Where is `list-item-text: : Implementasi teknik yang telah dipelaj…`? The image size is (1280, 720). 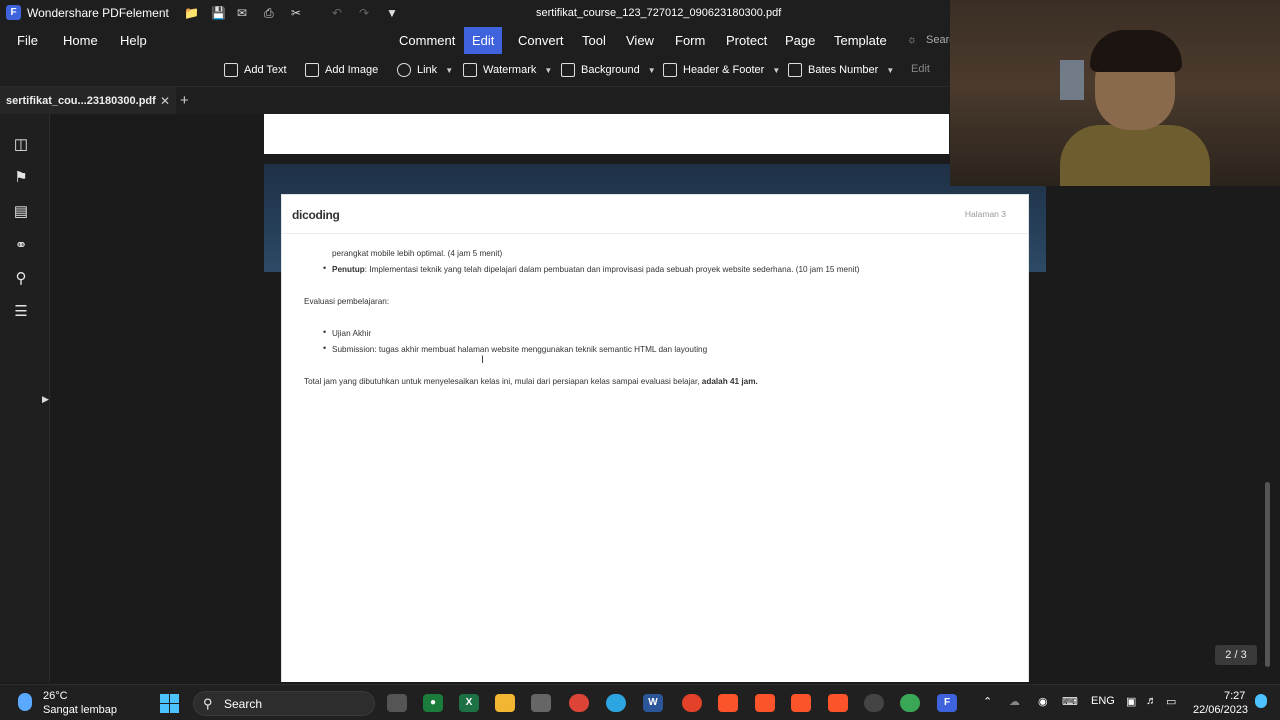 list-item-text: : Implementasi teknik yang telah dipelaj… is located at coordinates (612, 269).